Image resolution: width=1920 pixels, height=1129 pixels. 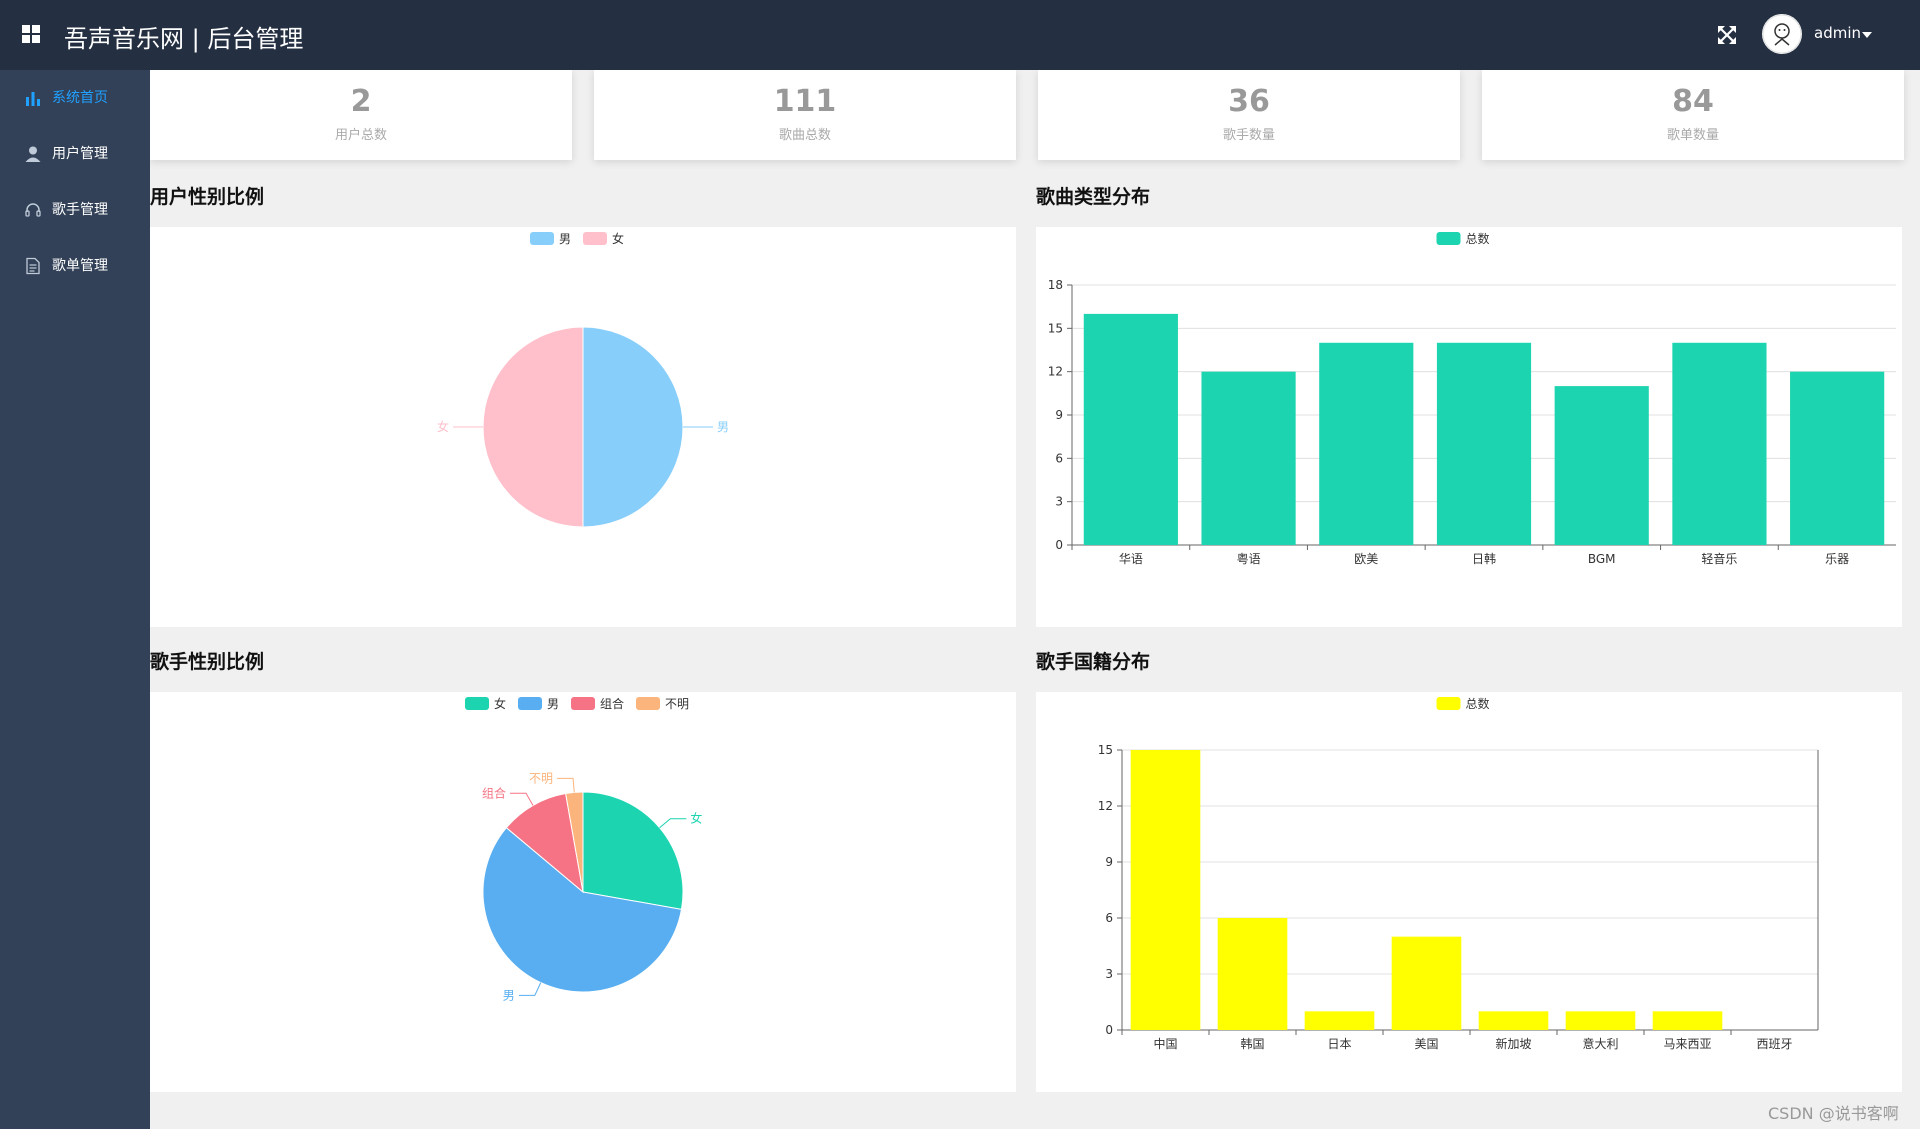 I want to click on stat-card-songs: 111 歌曲总数, so click(x=805, y=115).